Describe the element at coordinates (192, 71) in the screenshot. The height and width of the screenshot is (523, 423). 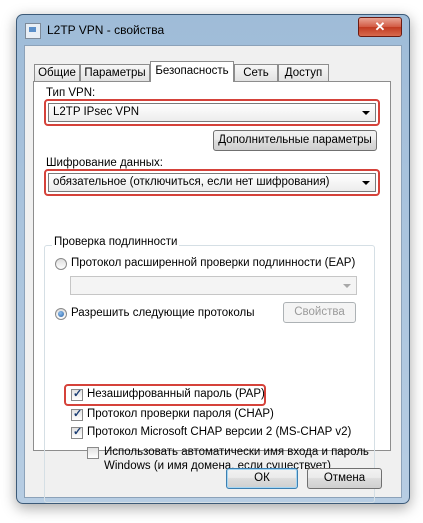
I see `tab-security: Безопасность` at that location.